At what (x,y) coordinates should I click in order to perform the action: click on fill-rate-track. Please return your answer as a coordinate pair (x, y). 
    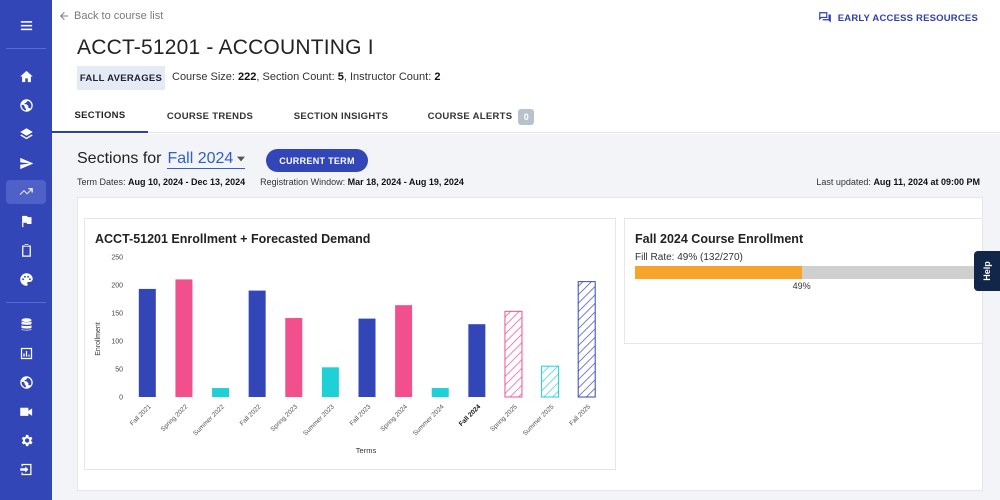
    Looking at the image, I should click on (805, 272).